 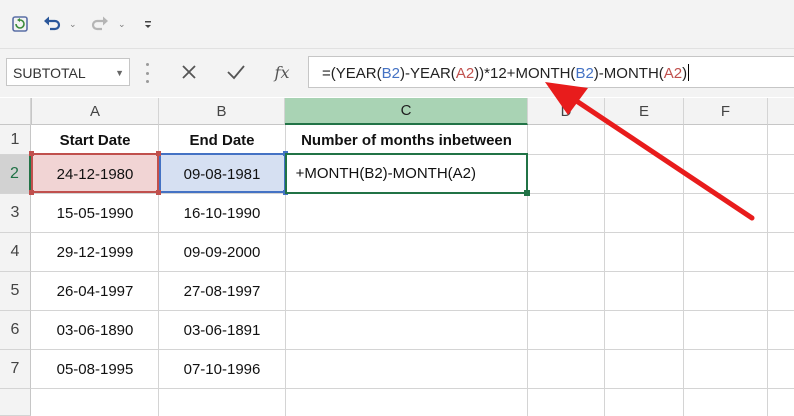 What do you see at coordinates (222, 330) in the screenshot?
I see `cell-b6: 03-06-1891` at bounding box center [222, 330].